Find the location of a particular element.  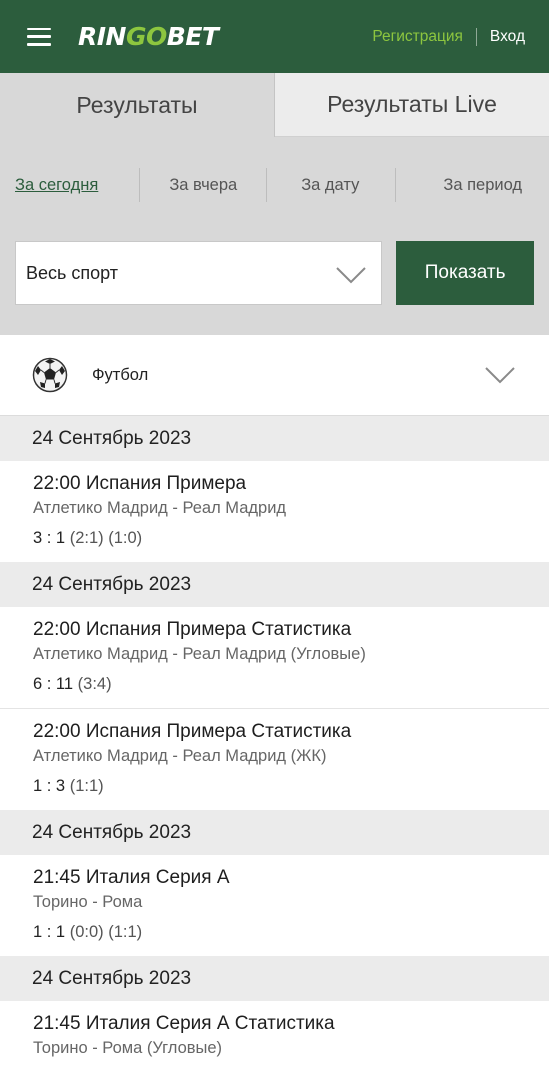

register-link: Регистрация is located at coordinates (417, 37).